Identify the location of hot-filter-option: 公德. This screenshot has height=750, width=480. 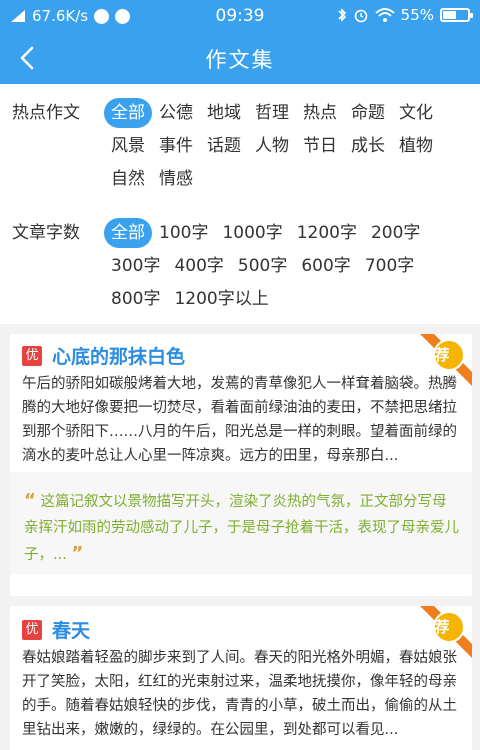
(176, 113).